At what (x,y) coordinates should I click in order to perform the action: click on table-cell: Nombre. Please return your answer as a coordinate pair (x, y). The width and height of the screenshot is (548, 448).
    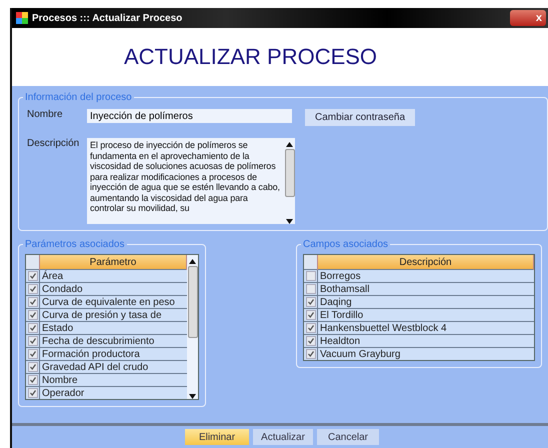
    Looking at the image, I should click on (113, 380).